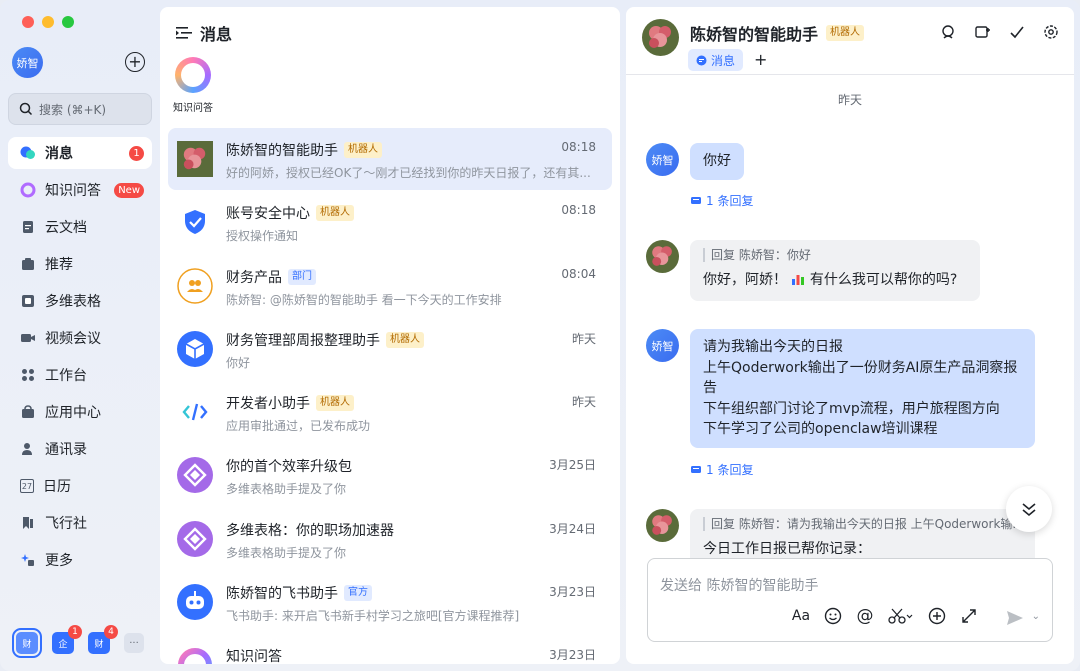  Describe the element at coordinates (983, 32) in the screenshot. I see `add-group-icon` at that location.